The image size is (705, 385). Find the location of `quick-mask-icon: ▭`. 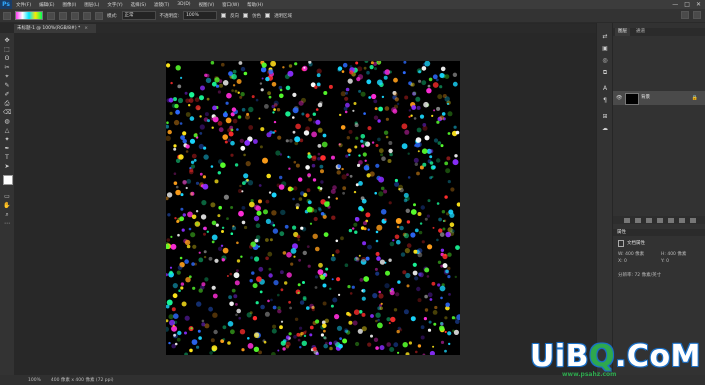

quick-mask-icon: ▭ is located at coordinates (7, 196).